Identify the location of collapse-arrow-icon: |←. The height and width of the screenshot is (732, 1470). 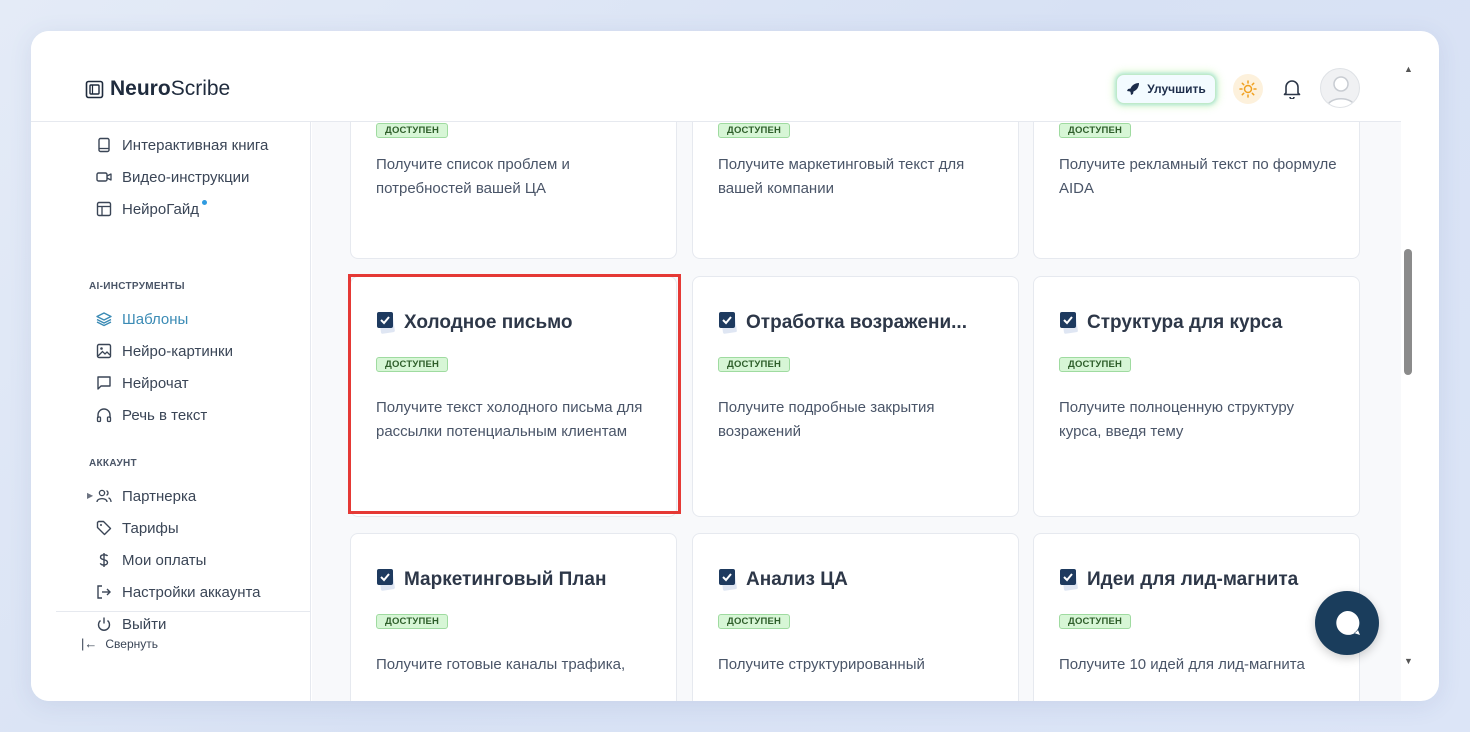
(89, 643).